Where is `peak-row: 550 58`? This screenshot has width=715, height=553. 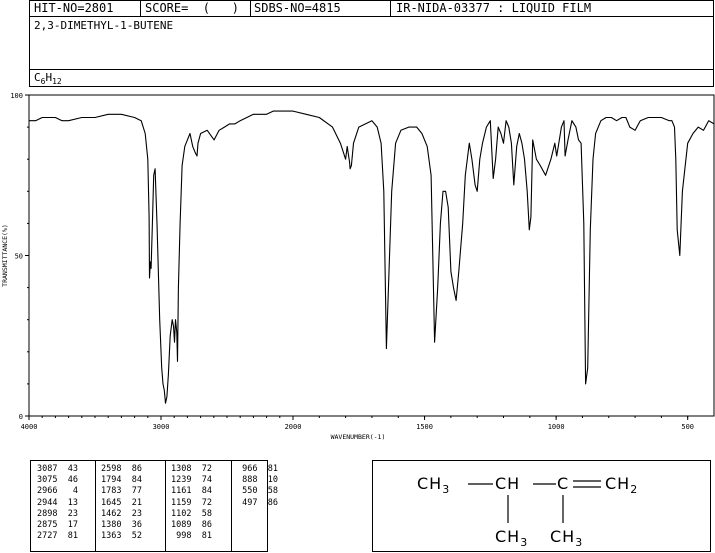
peak-row: 550 58 is located at coordinates (257, 491).